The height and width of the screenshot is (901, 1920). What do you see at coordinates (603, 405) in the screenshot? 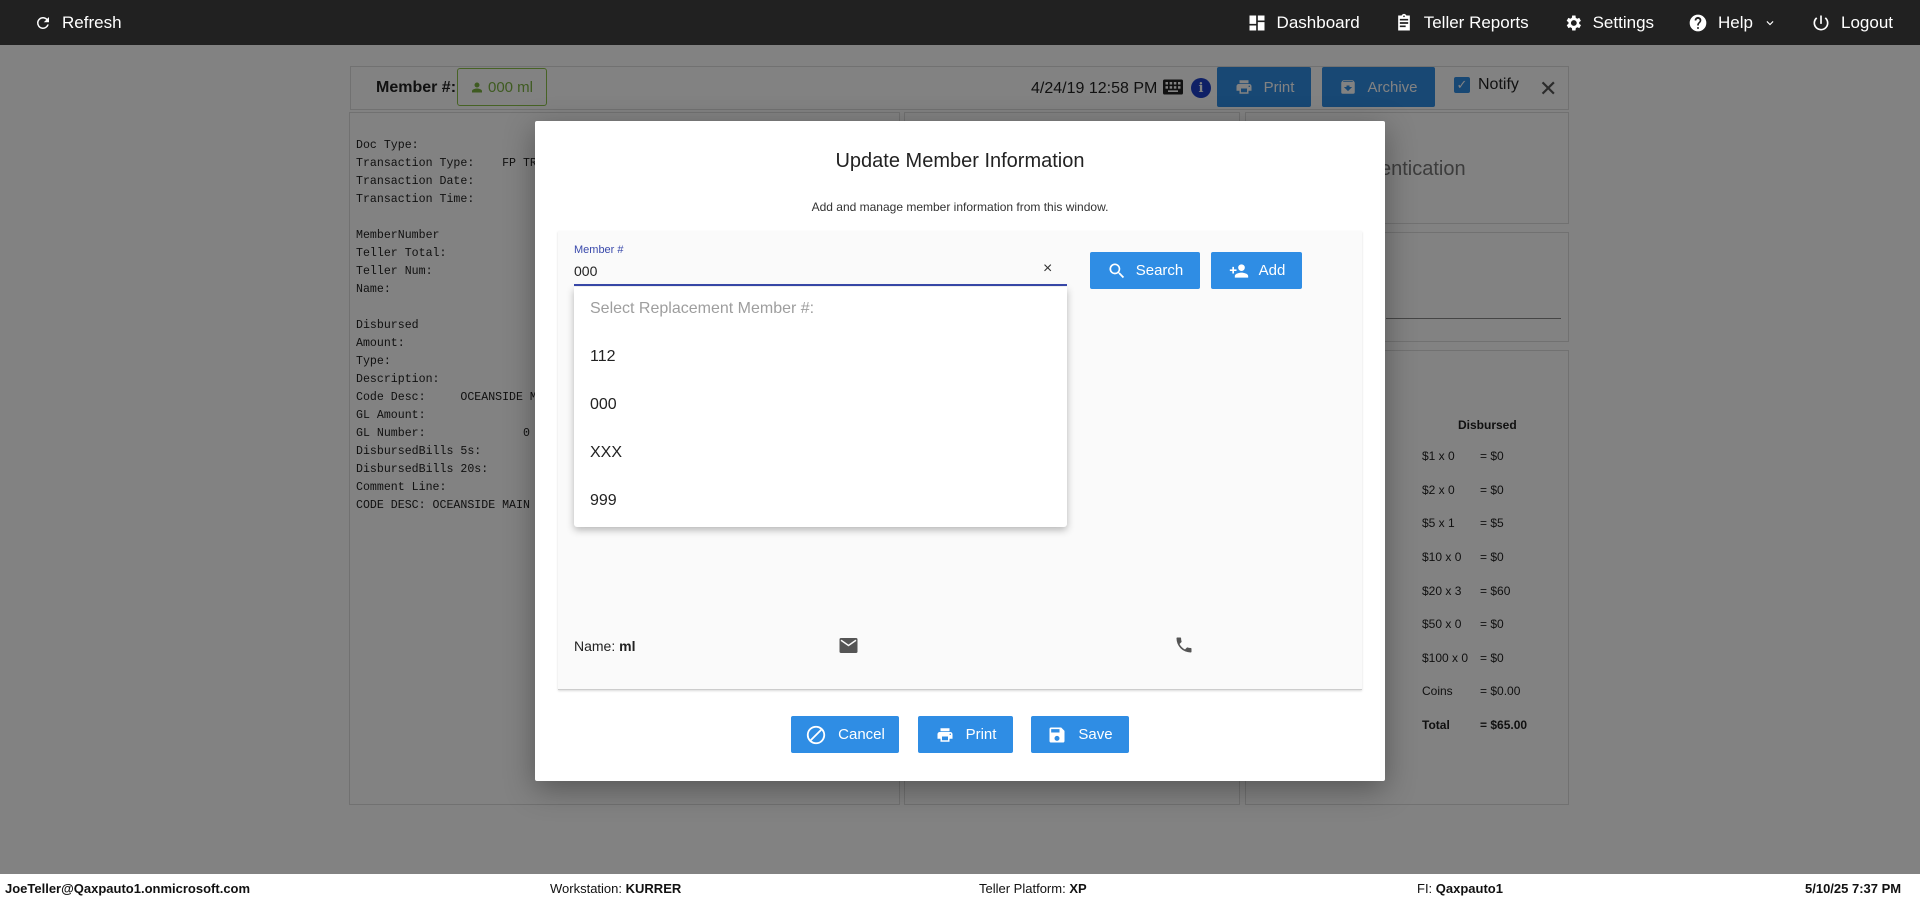
I see `dropdown-option: 000` at bounding box center [603, 405].